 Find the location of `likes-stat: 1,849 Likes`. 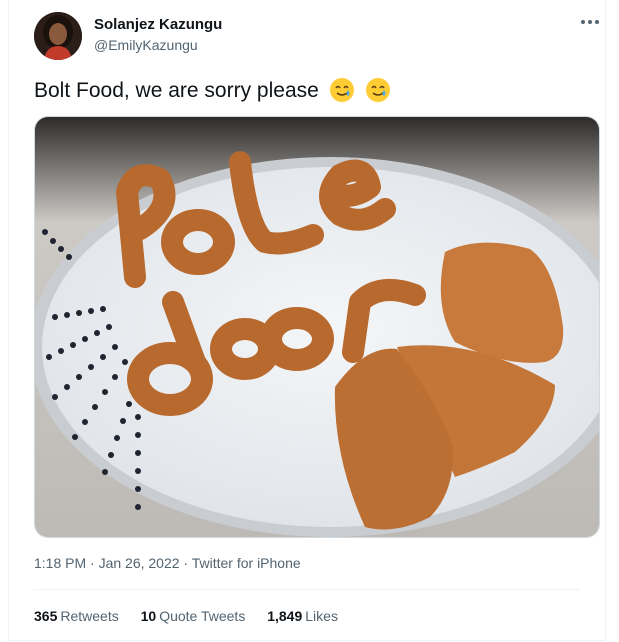

likes-stat: 1,849 Likes is located at coordinates (302, 616).